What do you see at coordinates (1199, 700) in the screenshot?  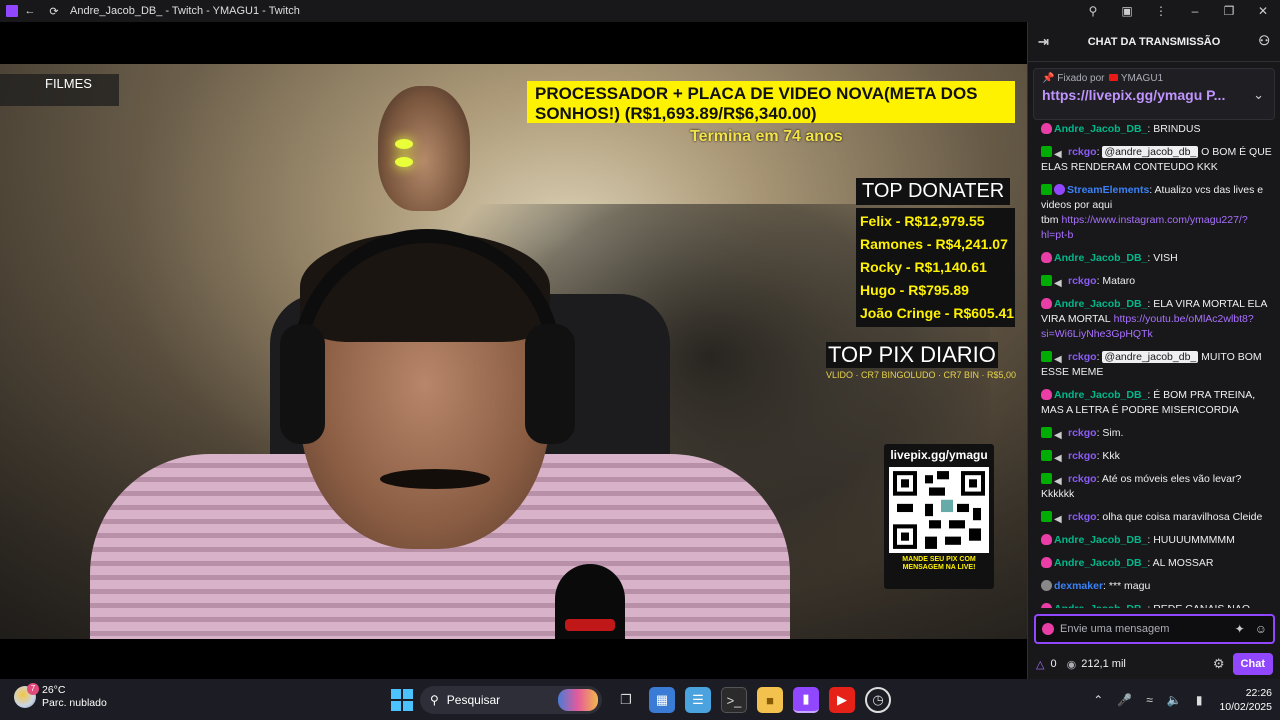 I see `battery-icon: ▮` at bounding box center [1199, 700].